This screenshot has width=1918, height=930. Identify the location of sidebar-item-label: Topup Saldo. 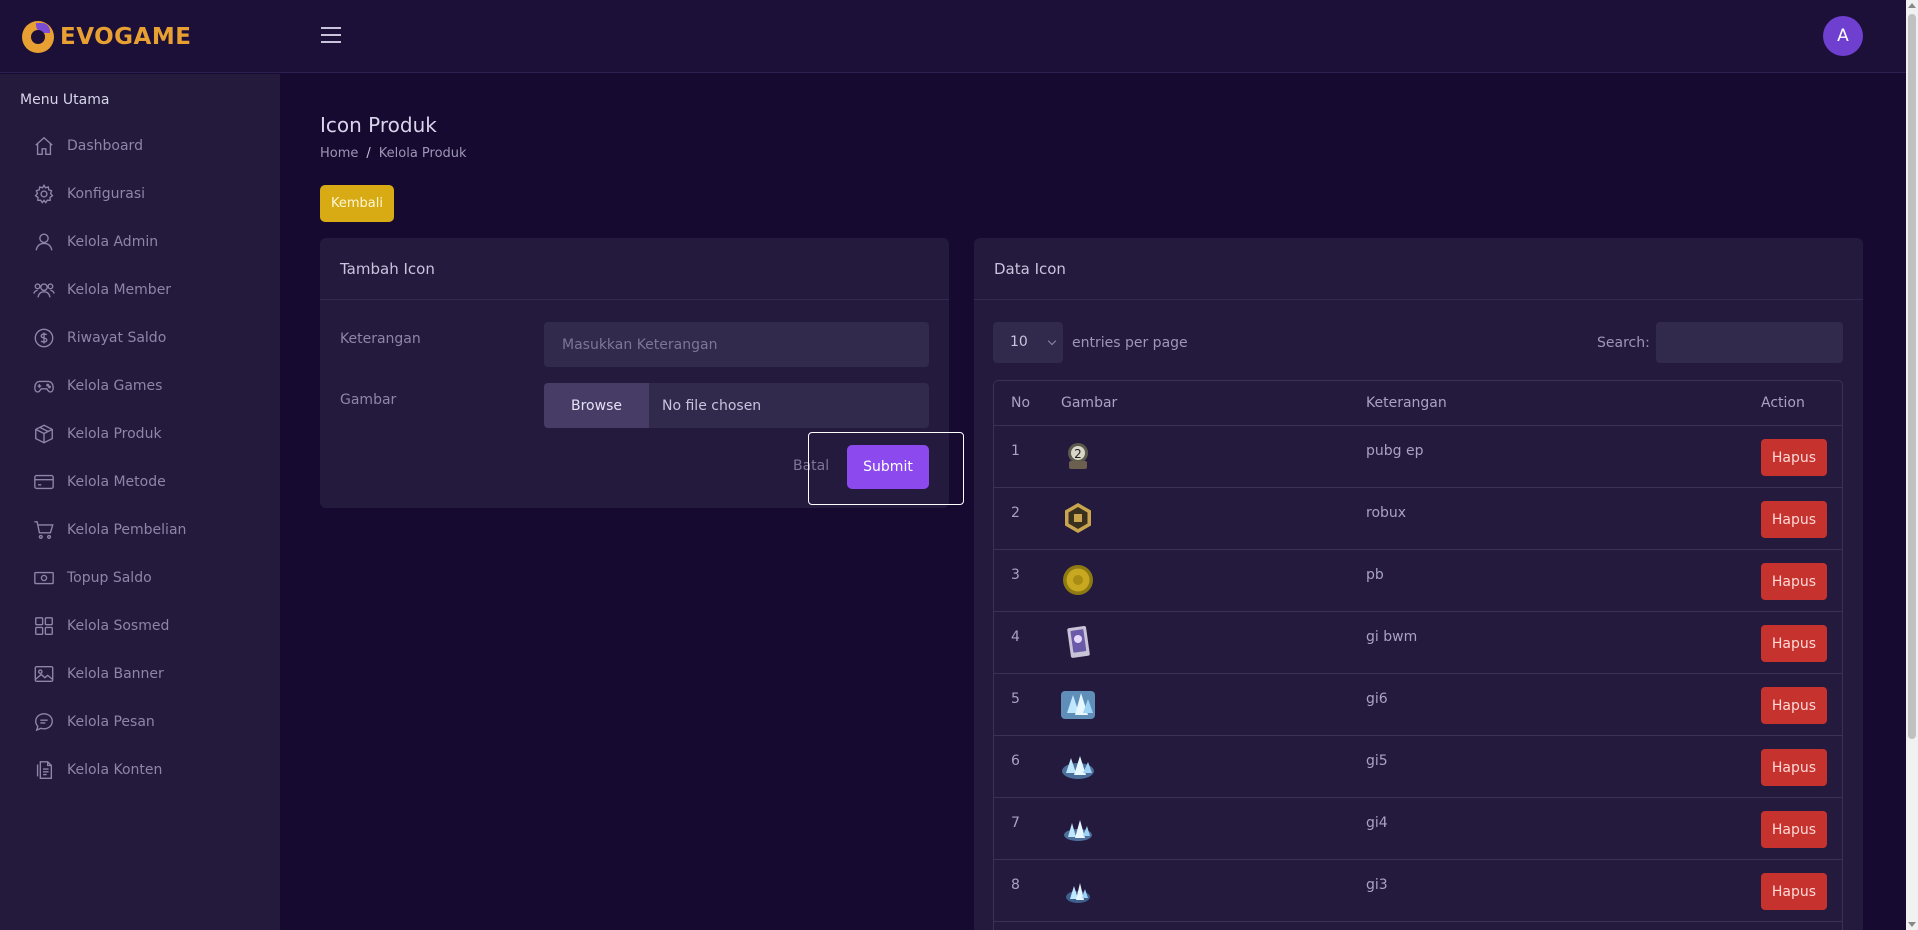
(109, 578).